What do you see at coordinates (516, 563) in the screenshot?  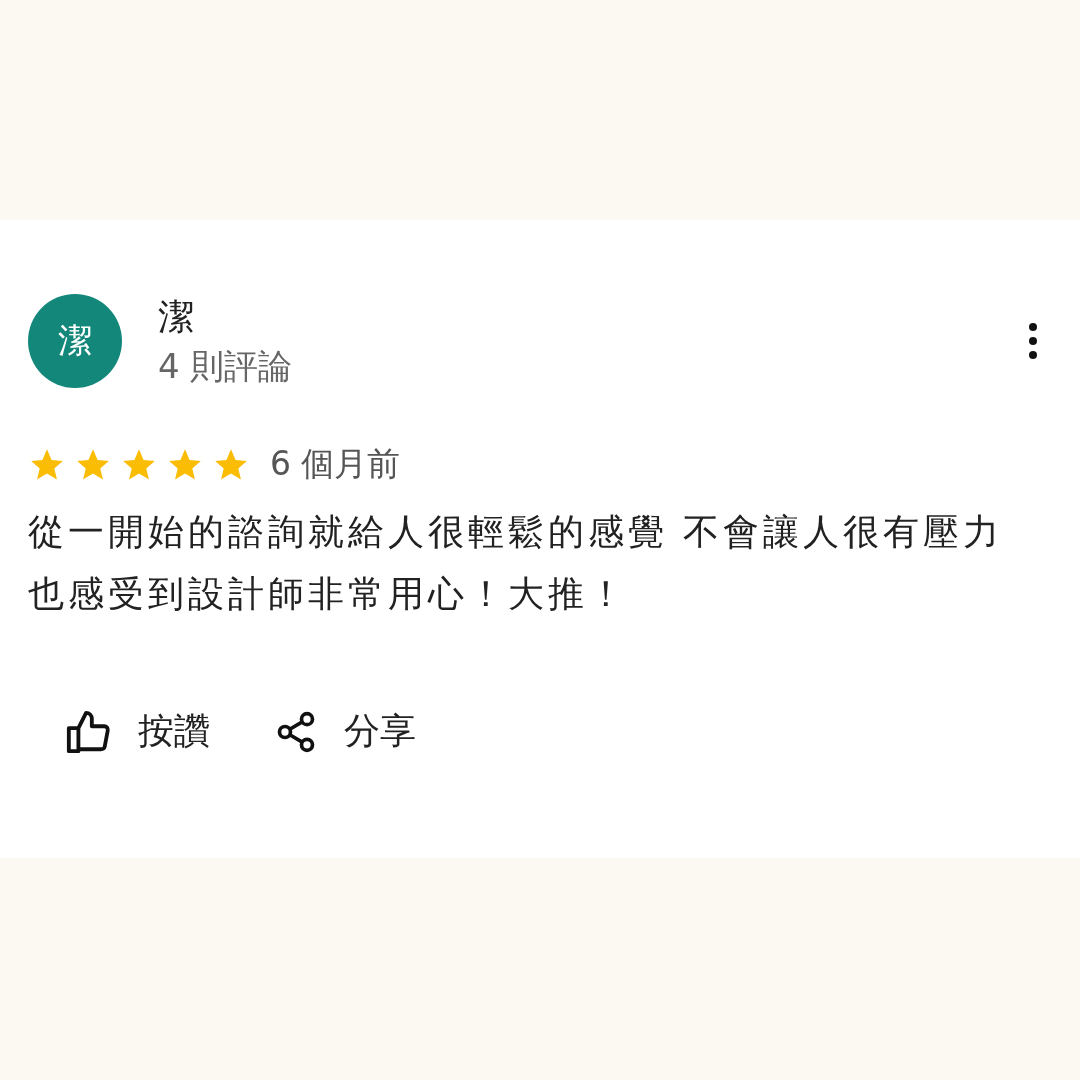 I see `review-text: 從一開始的諮詢就給人很輕鬆的感覺 不會讓人很有壓力也感受到設計師非常用心！大推！` at bounding box center [516, 563].